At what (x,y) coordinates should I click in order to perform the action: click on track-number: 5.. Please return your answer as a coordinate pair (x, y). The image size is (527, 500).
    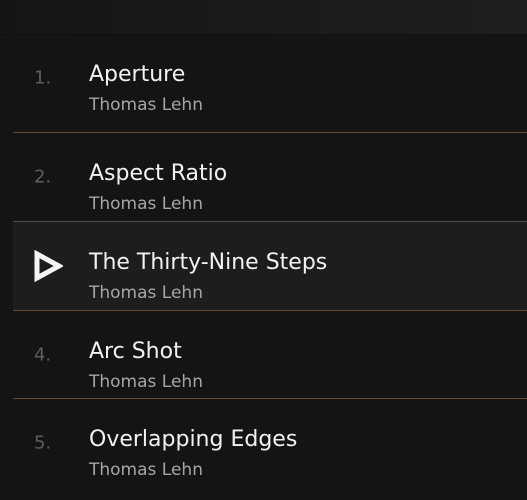
    Looking at the image, I should click on (43, 443).